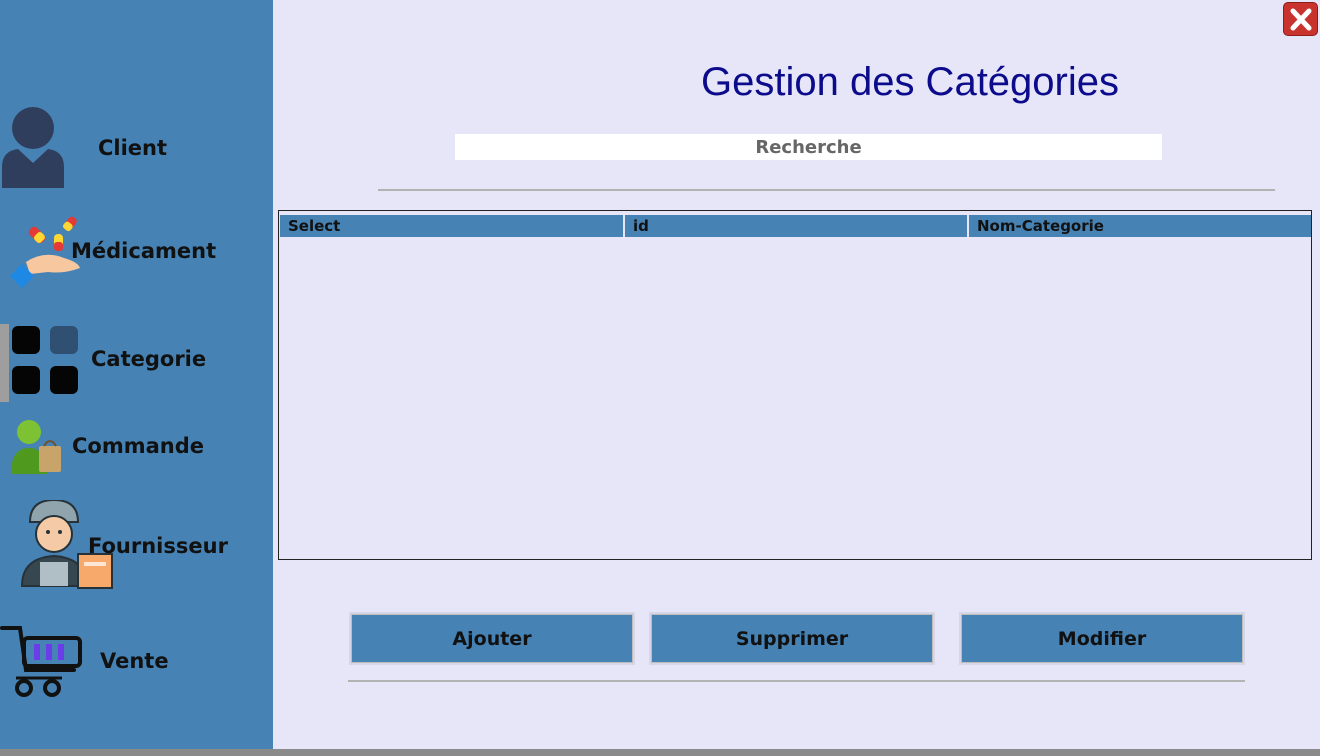 Image resolution: width=1320 pixels, height=756 pixels. Describe the element at coordinates (158, 546) in the screenshot. I see `sidebar-item-label: Fournisseur` at that location.